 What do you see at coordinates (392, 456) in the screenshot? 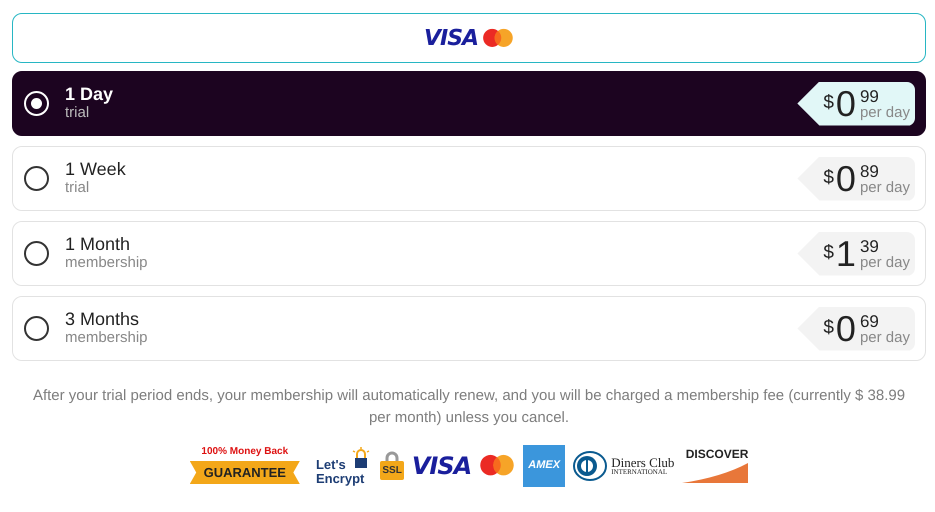
I see `shackle-icon` at bounding box center [392, 456].